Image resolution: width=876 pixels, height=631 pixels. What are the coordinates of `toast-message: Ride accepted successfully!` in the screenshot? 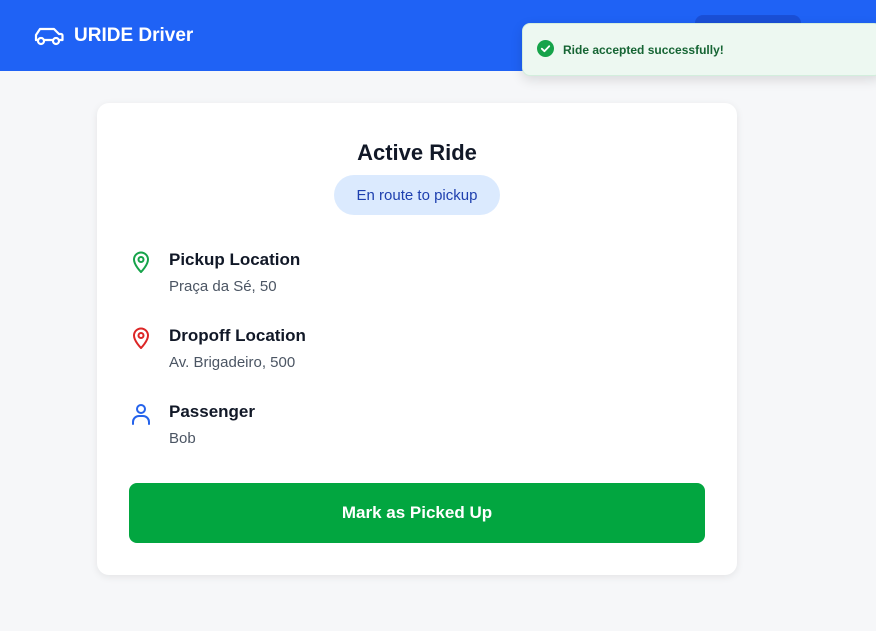 It's located at (643, 49).